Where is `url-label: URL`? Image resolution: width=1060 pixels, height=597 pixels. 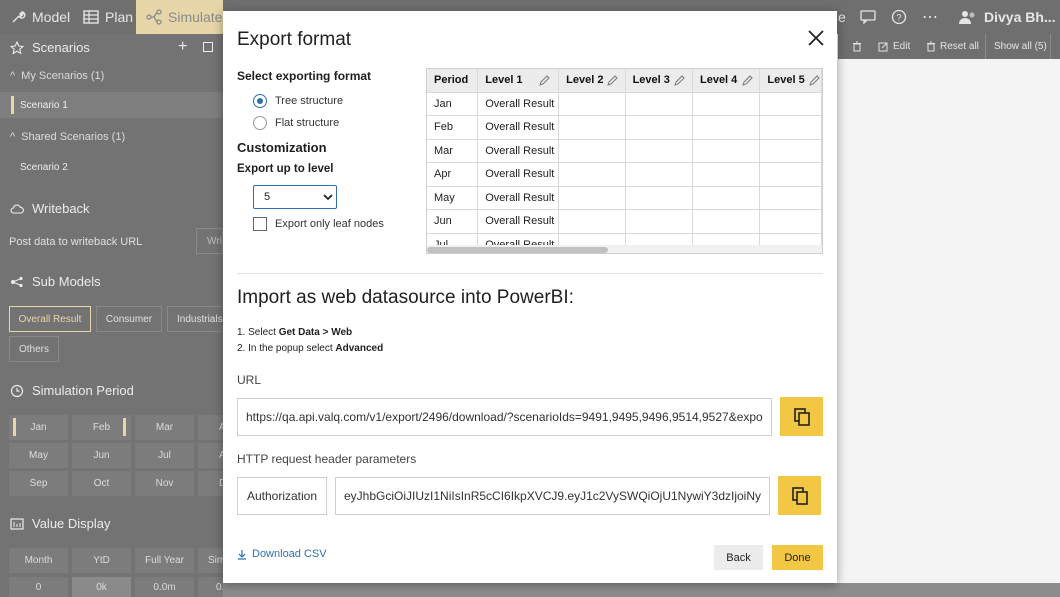
url-label: URL is located at coordinates (249, 380).